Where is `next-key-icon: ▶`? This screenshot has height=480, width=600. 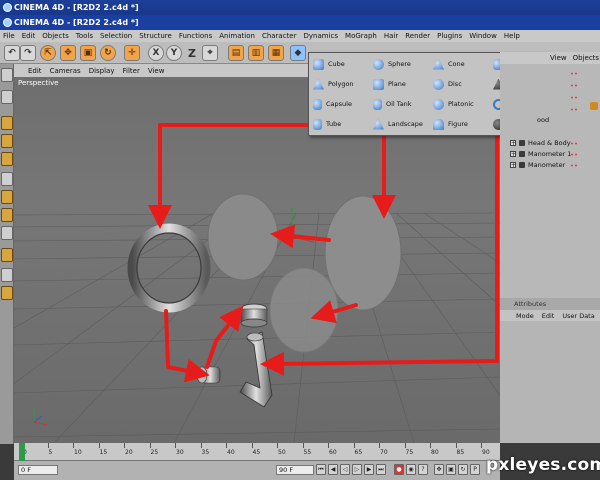
next-key-icon: ▶ is located at coordinates (369, 469).